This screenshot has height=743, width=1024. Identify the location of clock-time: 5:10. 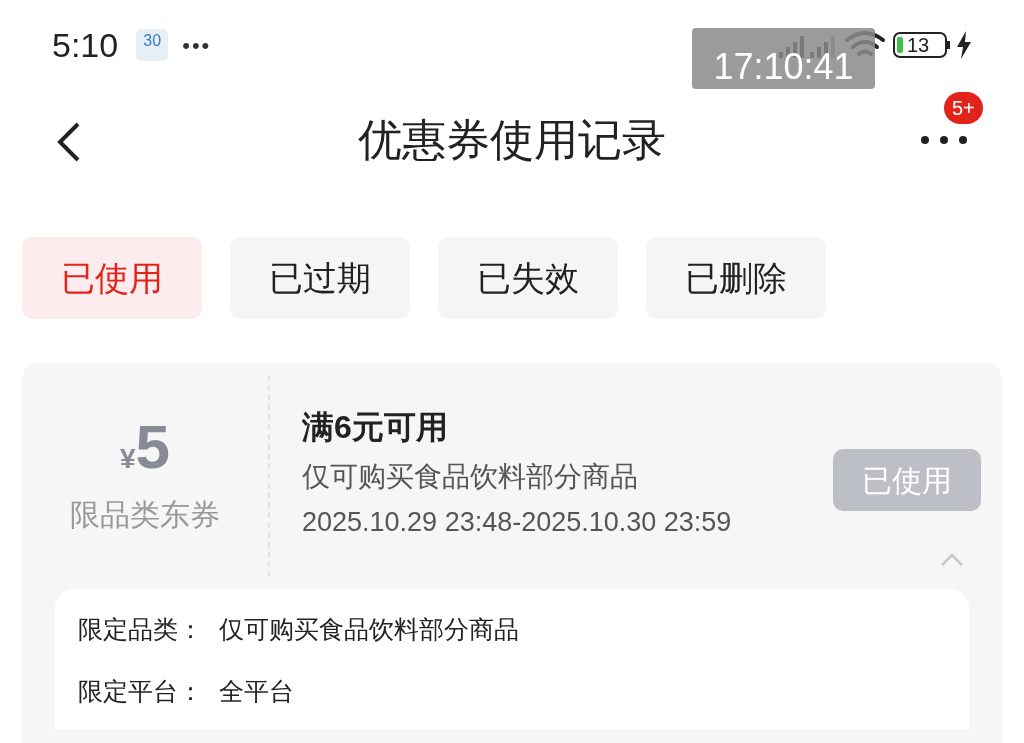
(85, 45).